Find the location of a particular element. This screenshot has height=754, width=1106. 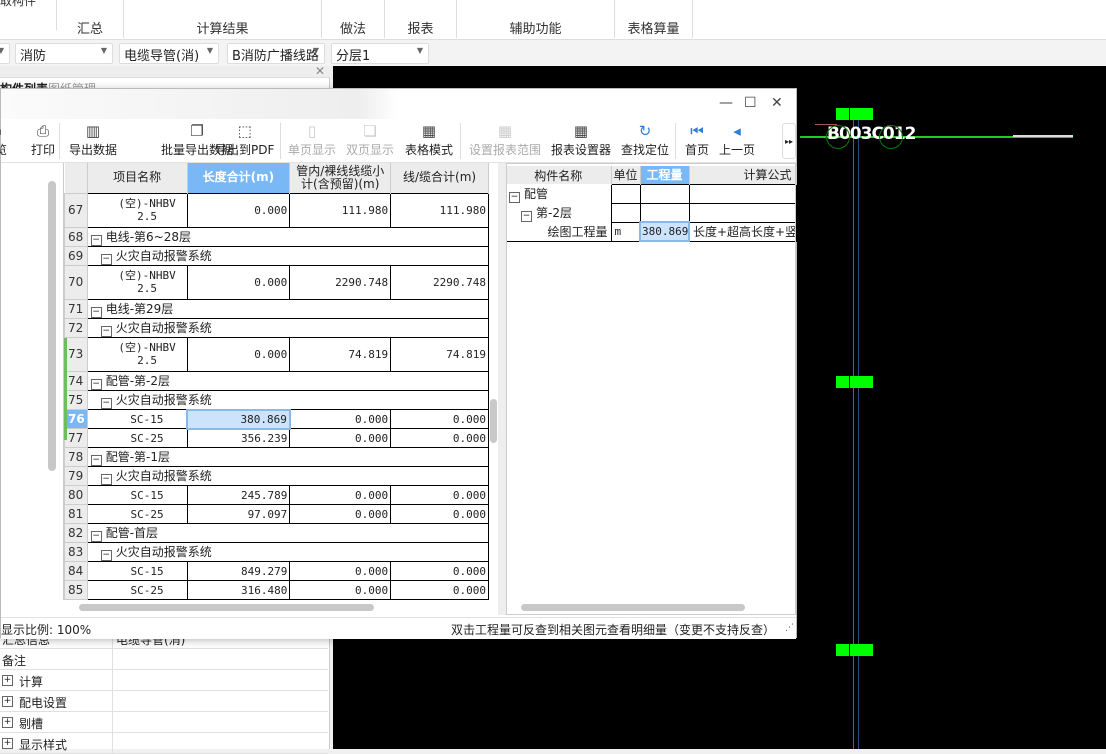

table-row: 68− 电线-第6~28层 is located at coordinates (276, 236).